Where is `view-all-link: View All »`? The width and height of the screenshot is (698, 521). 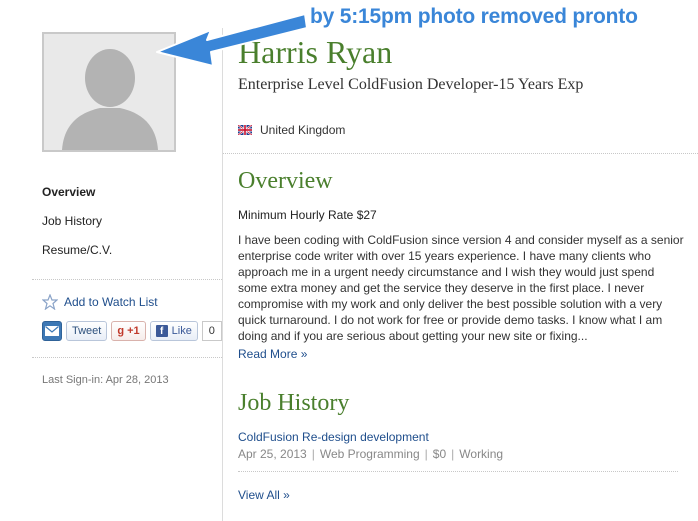
view-all-link: View All » is located at coordinates (264, 495).